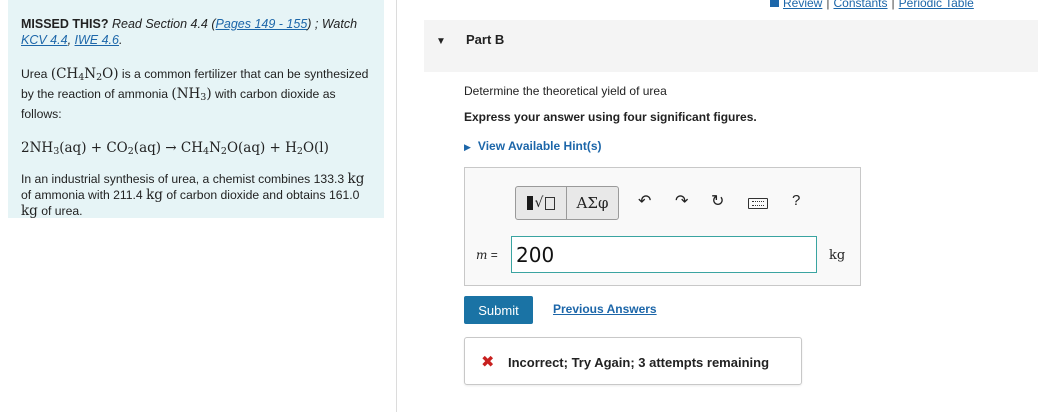 The image size is (1055, 412). Describe the element at coordinates (487, 255) in the screenshot. I see `answer-variable-label: m =` at that location.